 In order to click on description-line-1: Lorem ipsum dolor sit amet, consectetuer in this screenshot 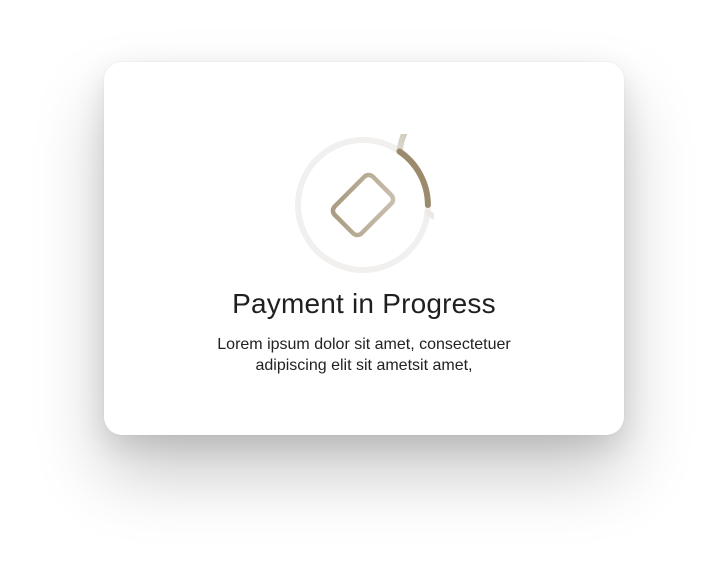, I will do `click(364, 344)`.